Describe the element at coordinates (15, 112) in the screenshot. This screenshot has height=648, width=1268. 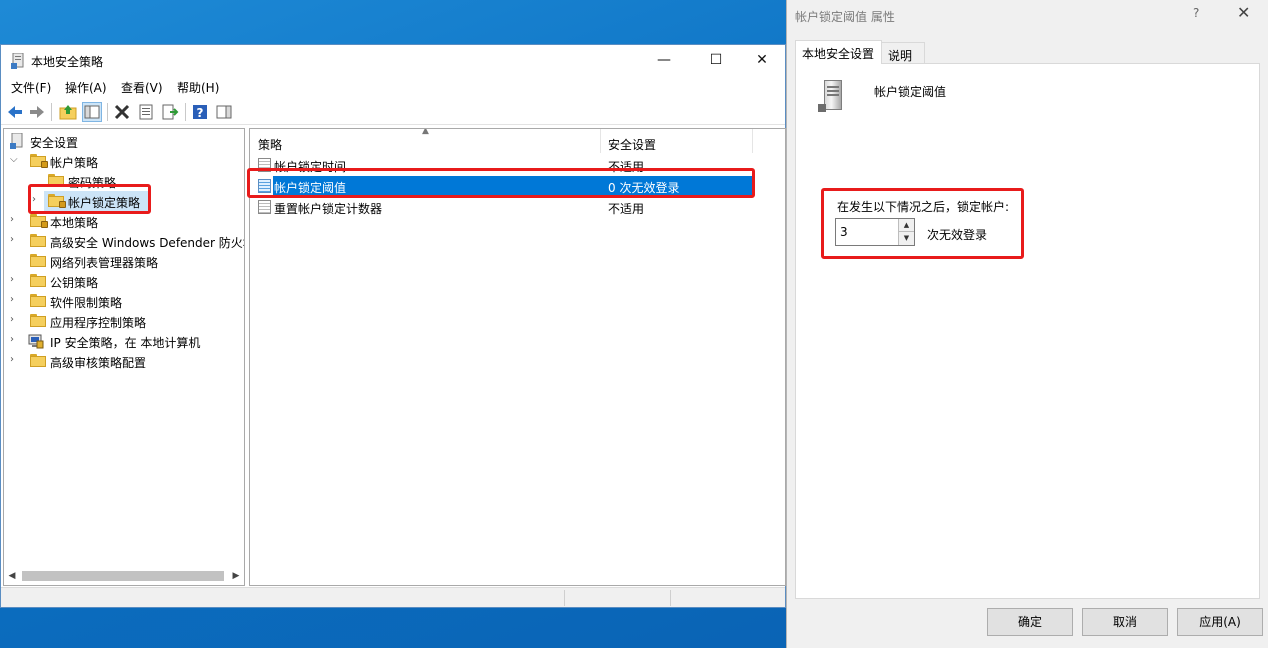
I see `back-icon` at that location.